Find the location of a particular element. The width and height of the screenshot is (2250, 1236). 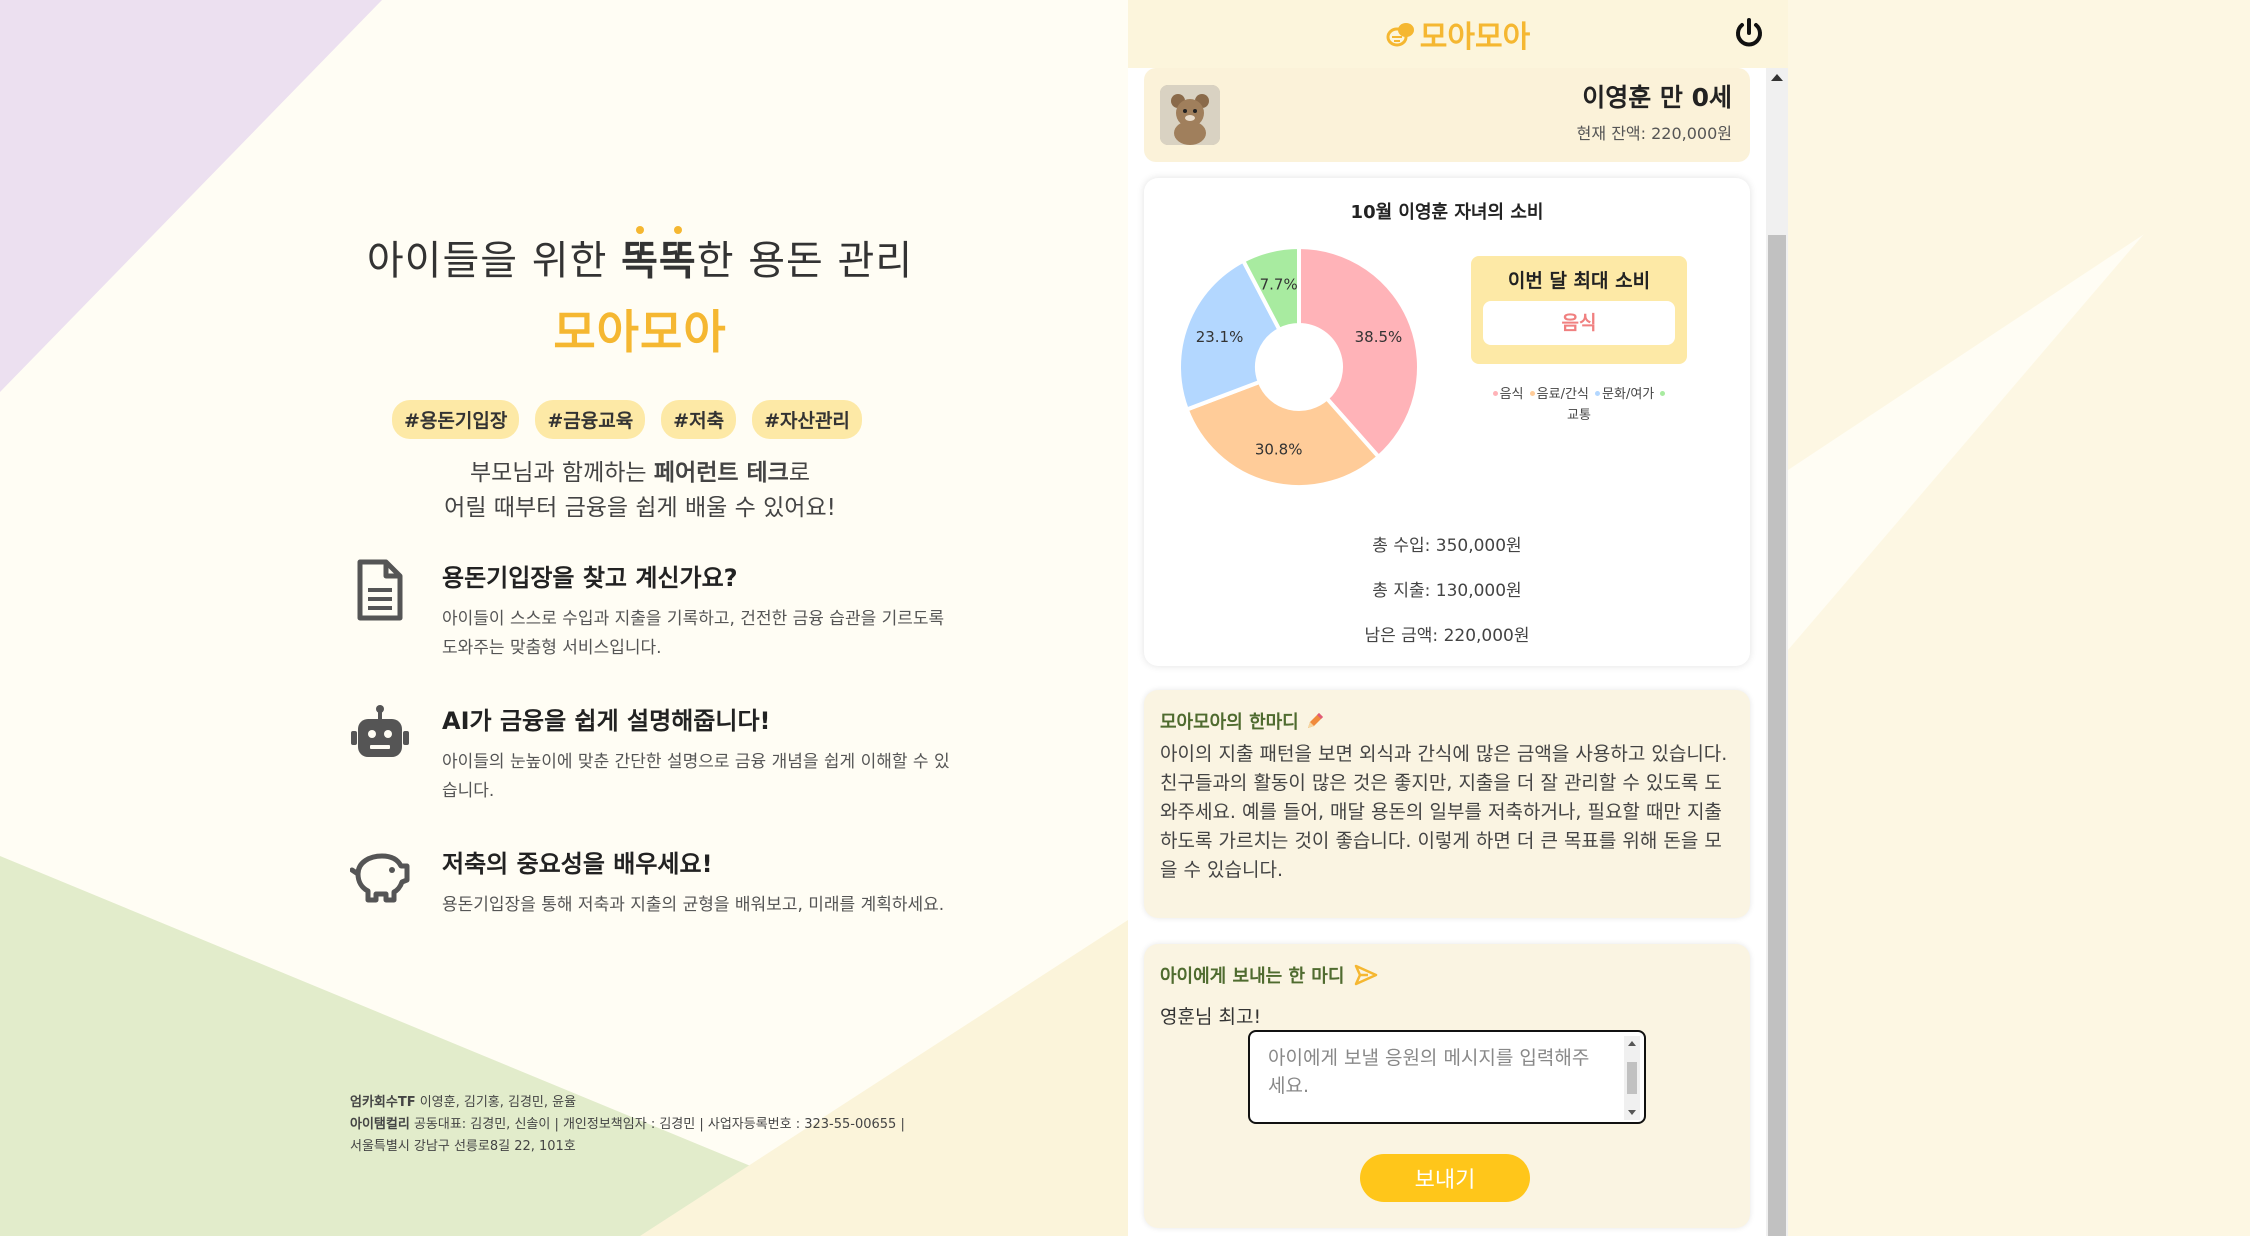

donut-chart: 38.5% 30.8% 23.1% 7.7% is located at coordinates (1299, 366).